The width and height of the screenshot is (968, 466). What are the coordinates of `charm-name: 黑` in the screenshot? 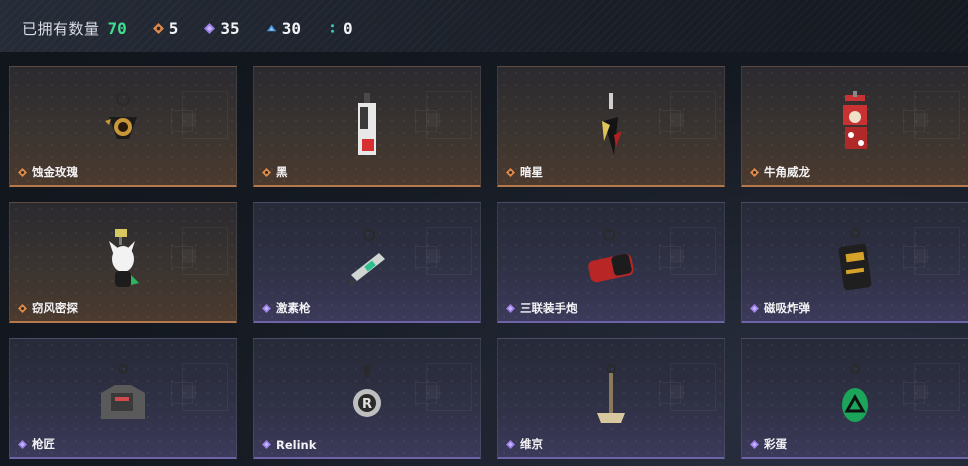 It's located at (282, 172).